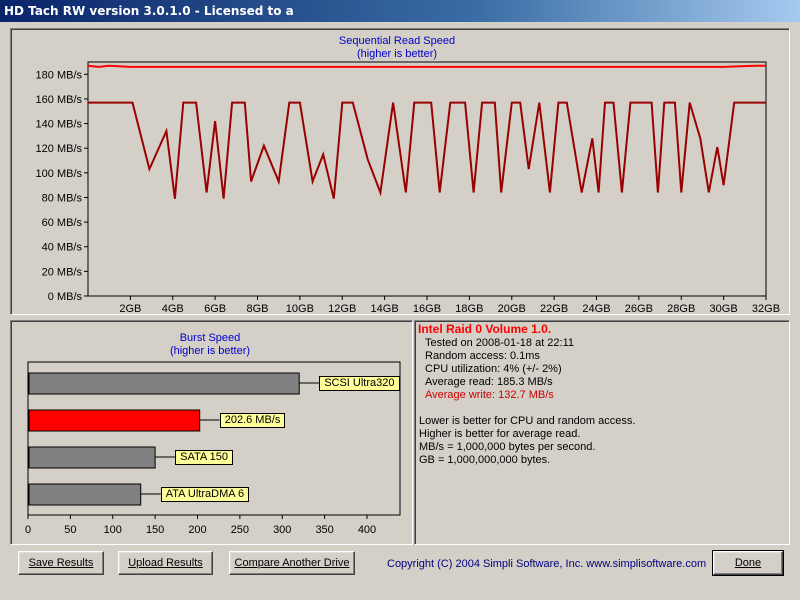  Describe the element at coordinates (489, 395) in the screenshot. I see `average-write: Average write: 132.7 MB/s` at that location.